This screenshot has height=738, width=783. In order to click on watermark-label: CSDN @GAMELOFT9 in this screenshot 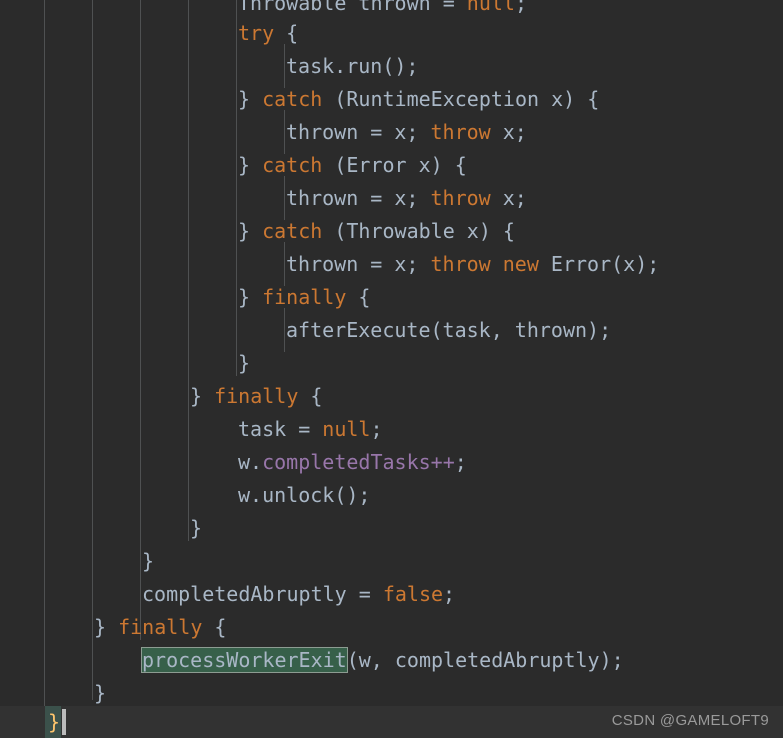, I will do `click(690, 720)`.